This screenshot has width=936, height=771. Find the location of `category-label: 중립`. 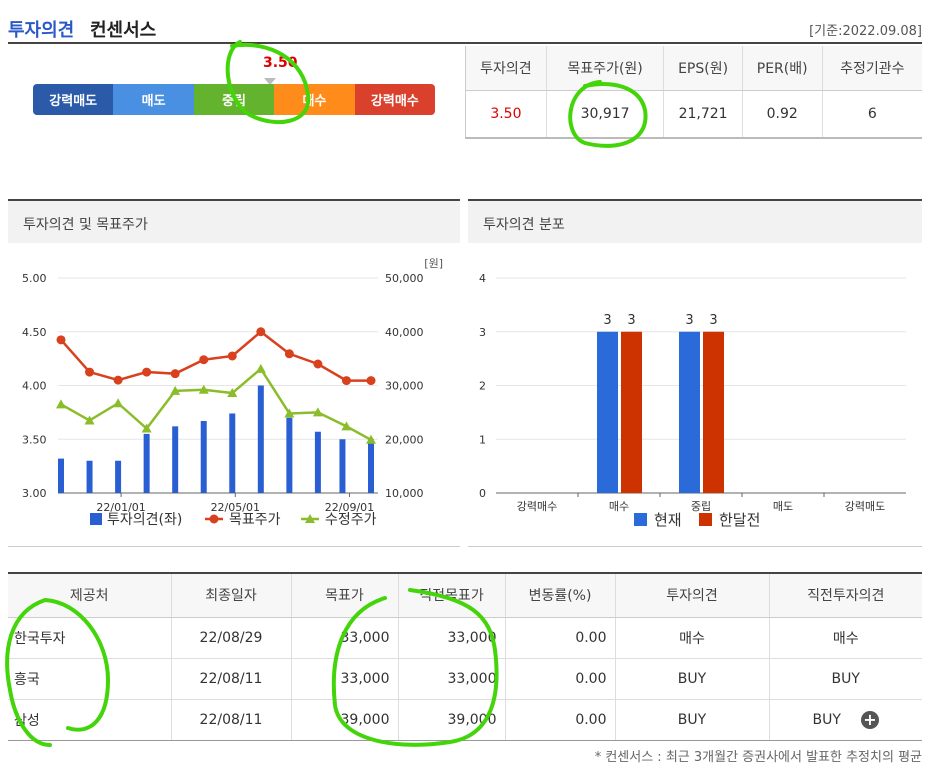

category-label: 중립 is located at coordinates (701, 506).